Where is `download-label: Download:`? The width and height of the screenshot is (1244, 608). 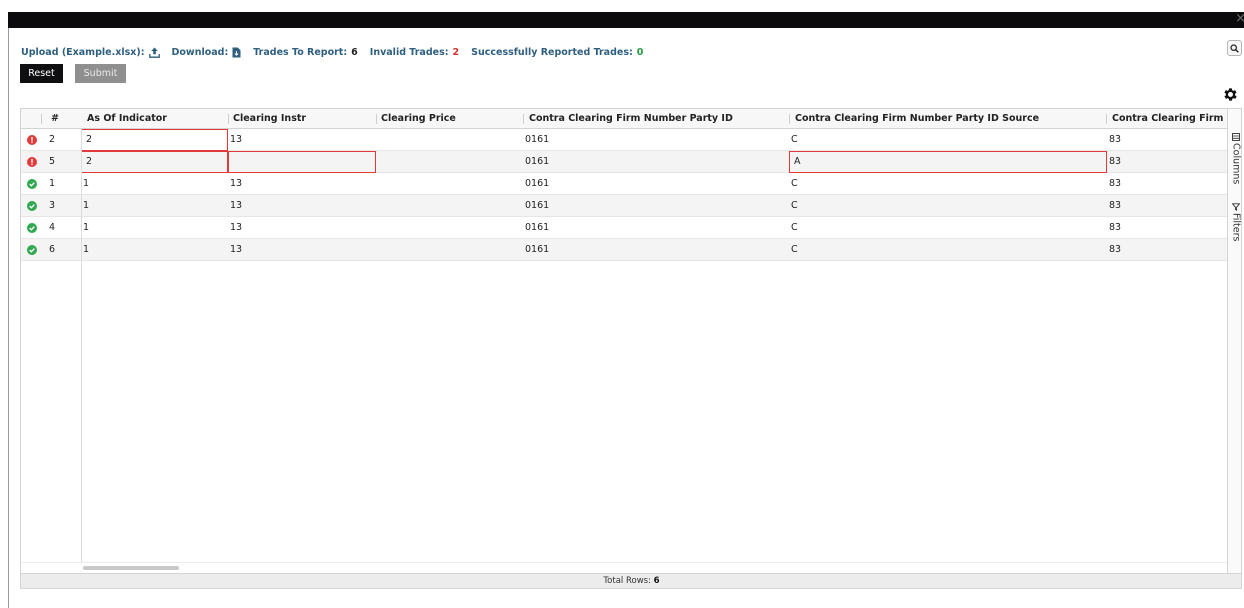
download-label: Download: is located at coordinates (200, 52).